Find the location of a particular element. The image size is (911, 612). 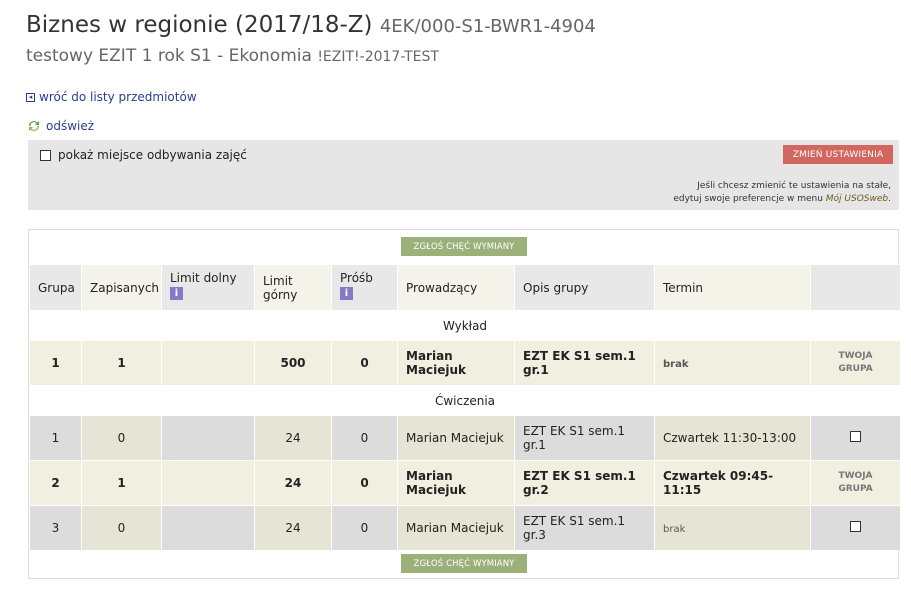

settings-note-suffix: . is located at coordinates (889, 199).